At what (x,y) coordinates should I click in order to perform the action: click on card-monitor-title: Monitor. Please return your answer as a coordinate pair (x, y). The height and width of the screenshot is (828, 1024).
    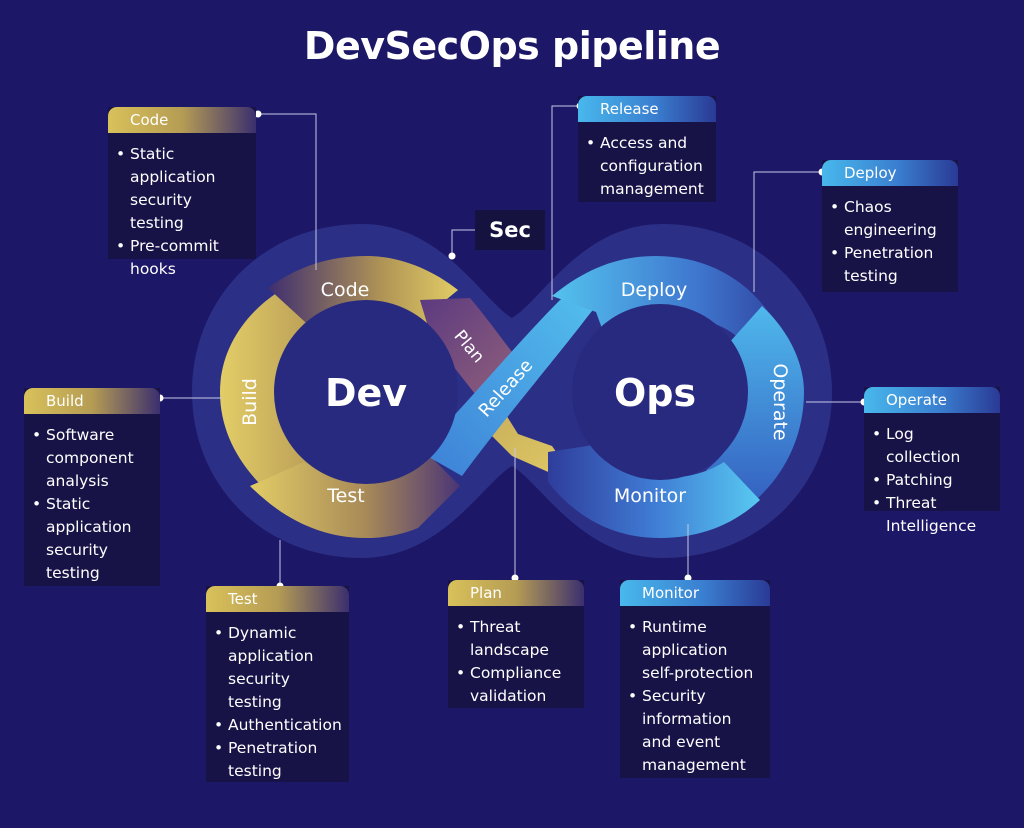
    Looking at the image, I should click on (695, 593).